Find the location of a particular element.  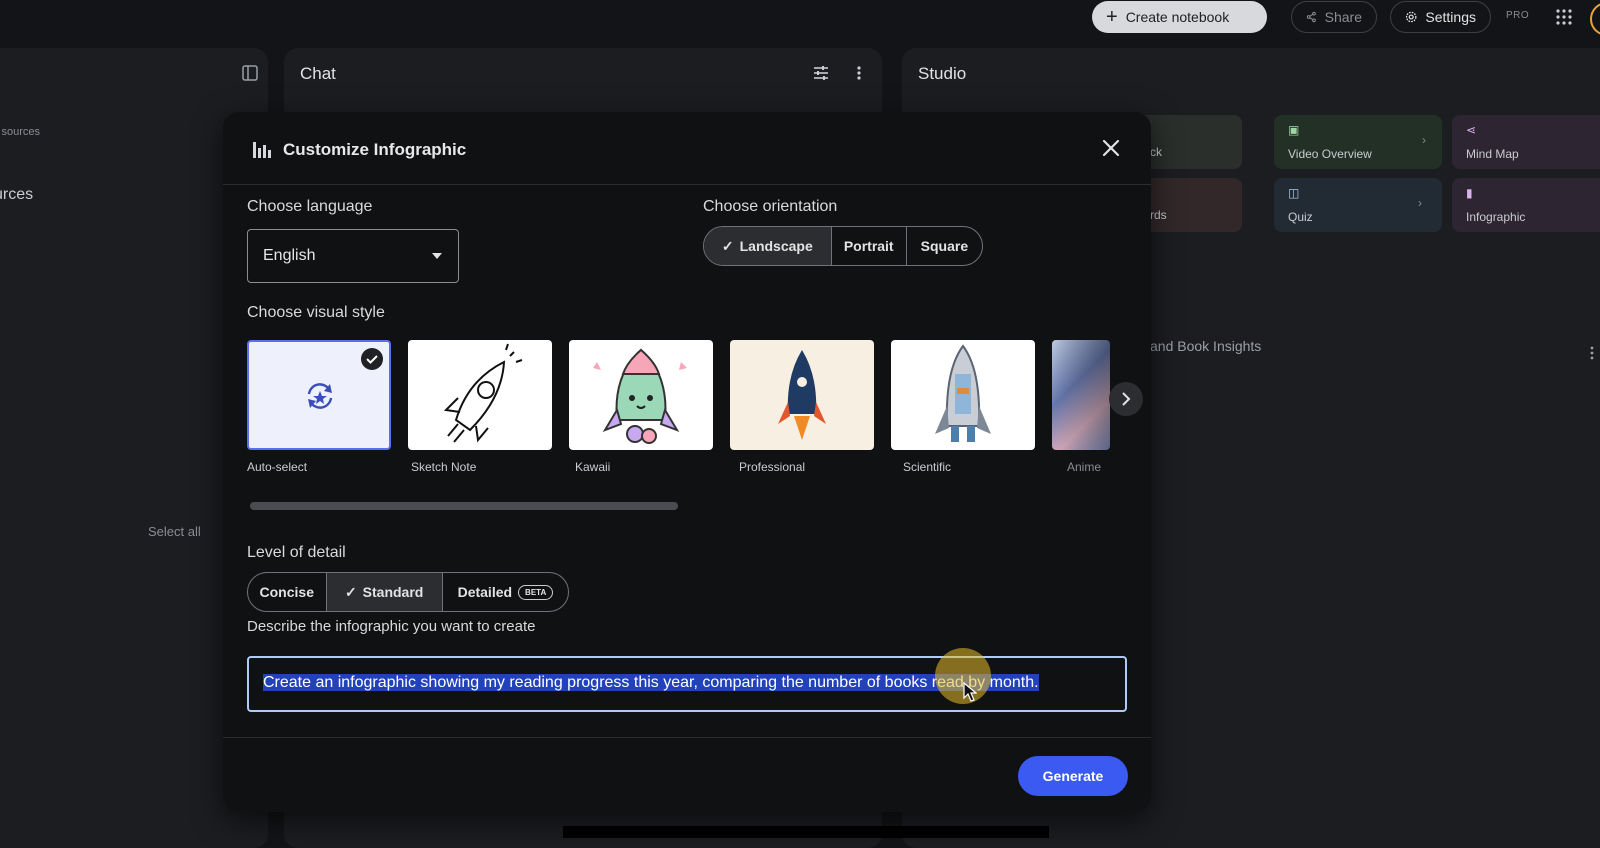

style-card-scientific is located at coordinates (963, 395).